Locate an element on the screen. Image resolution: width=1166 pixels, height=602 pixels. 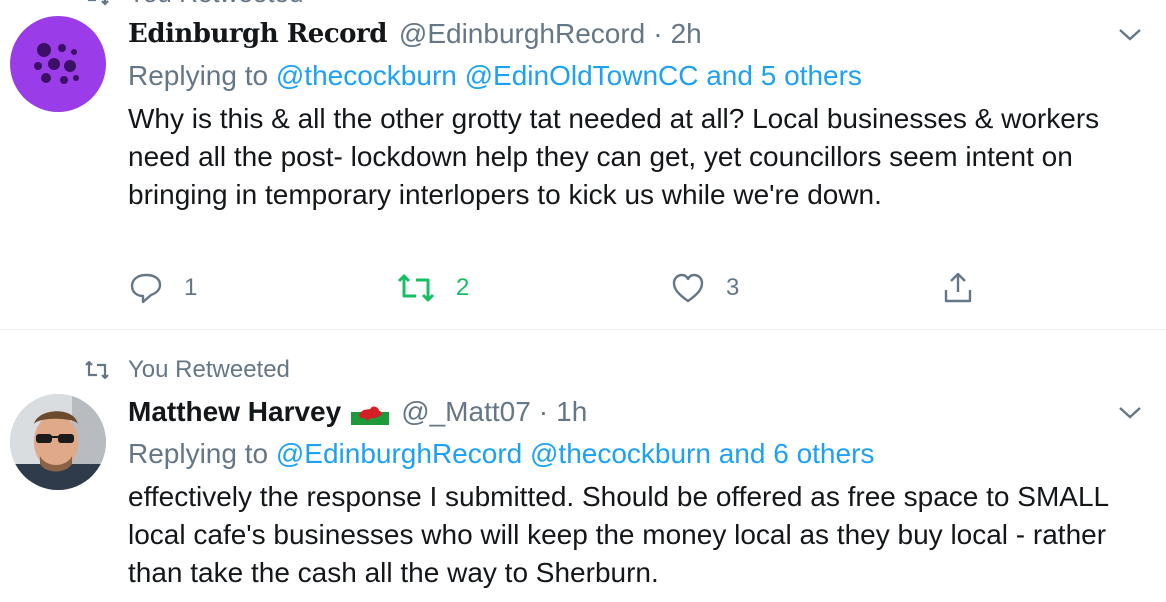
wales-flag-icon is located at coordinates (370, 412).